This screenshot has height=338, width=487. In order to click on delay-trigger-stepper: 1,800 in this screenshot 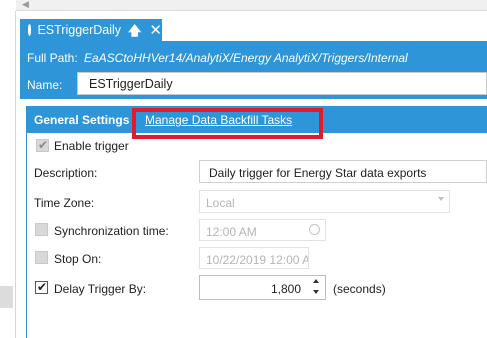, I will do `click(262, 287)`.